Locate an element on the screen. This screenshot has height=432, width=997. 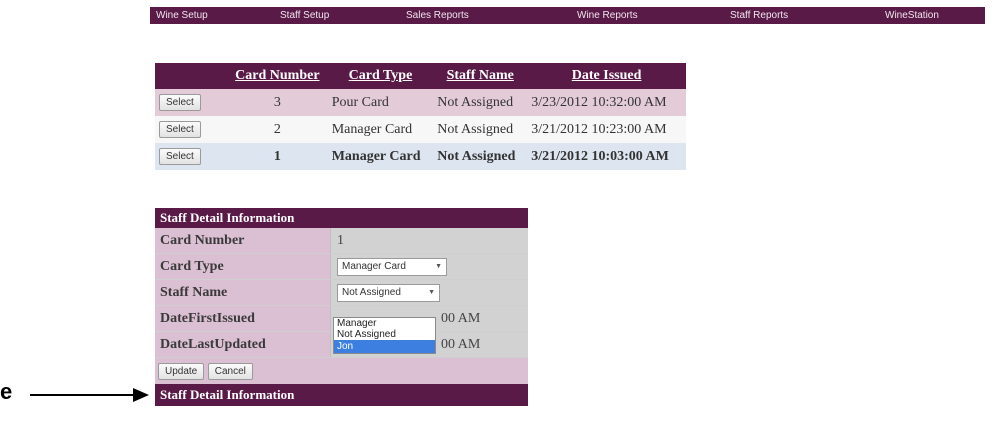
cancel-button: Cancel is located at coordinates (230, 371).